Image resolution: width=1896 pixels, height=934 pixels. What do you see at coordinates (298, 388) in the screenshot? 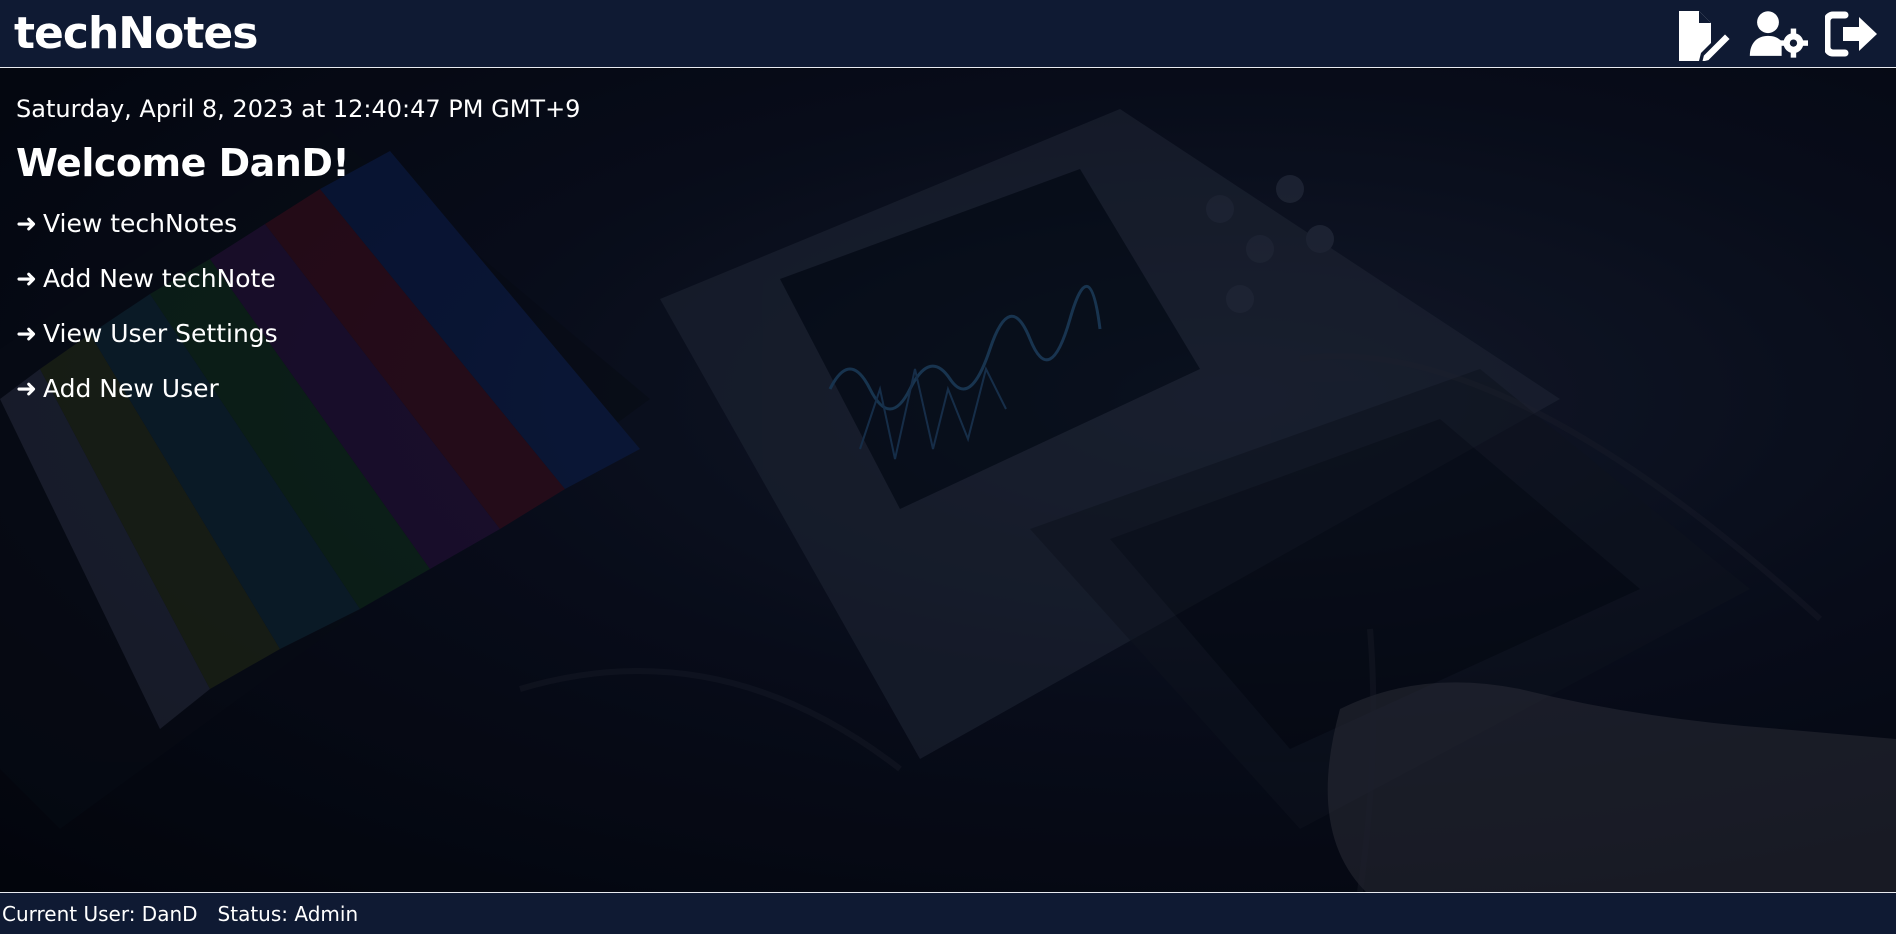
I see `add-user-link: ➜ Add New User` at bounding box center [298, 388].